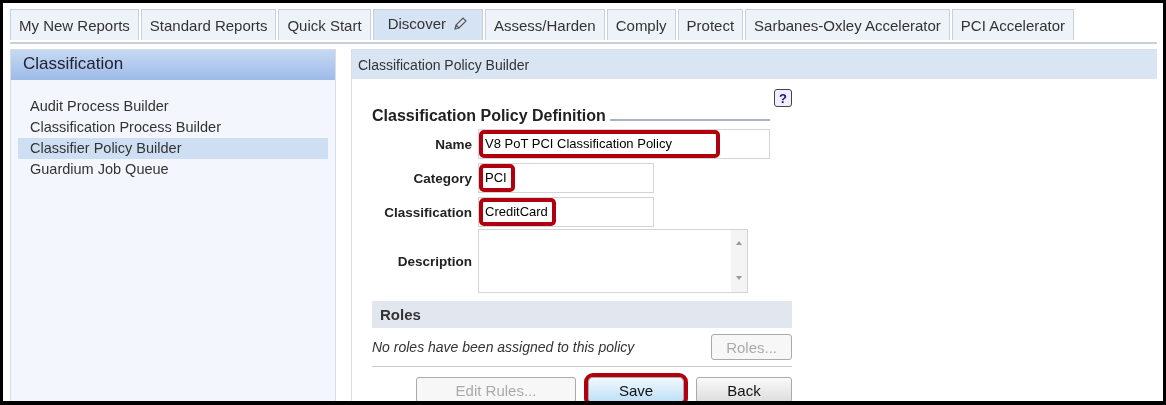  I want to click on action-button: Back, so click(744, 389).